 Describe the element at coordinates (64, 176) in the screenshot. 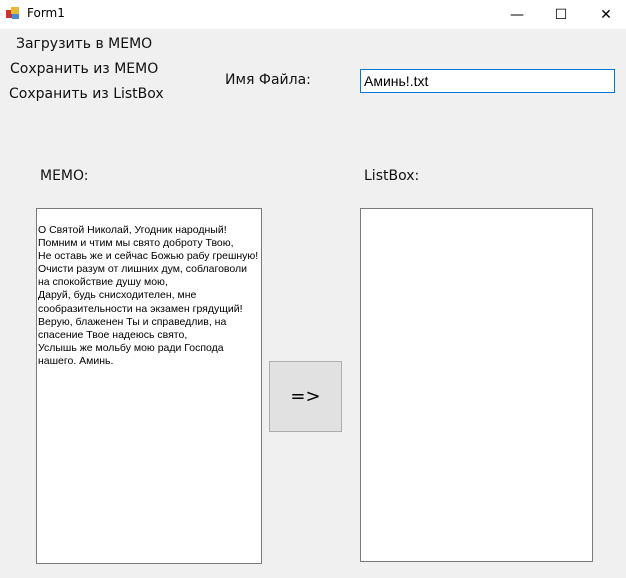

I see `memo-label: MEMO:` at that location.